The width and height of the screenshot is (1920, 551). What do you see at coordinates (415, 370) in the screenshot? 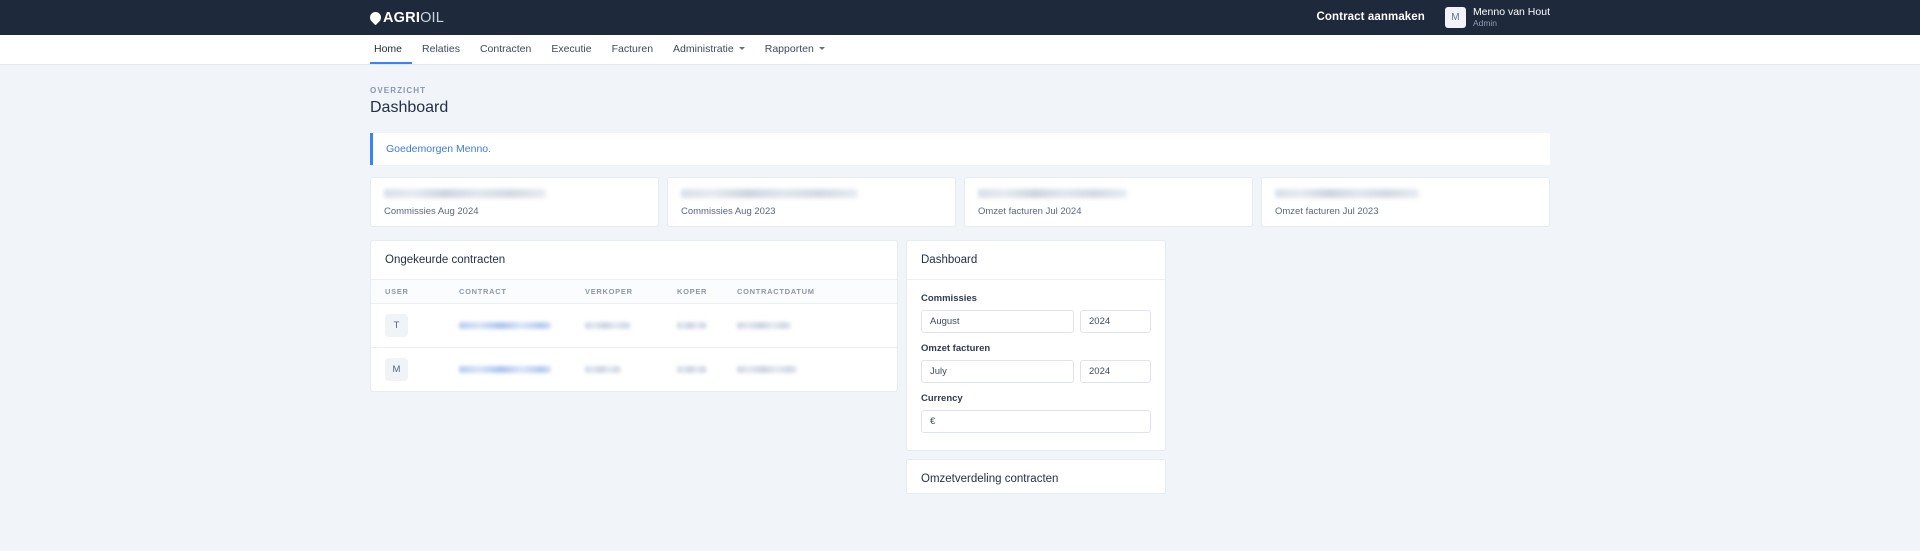
I see `cell-user: M` at bounding box center [415, 370].